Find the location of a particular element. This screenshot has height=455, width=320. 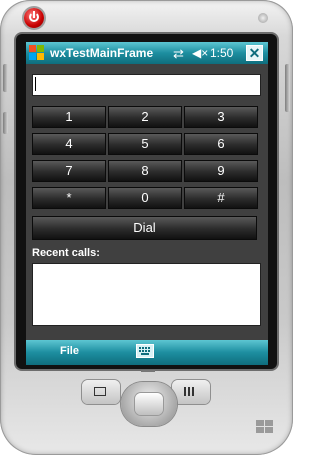

dpad-center-button is located at coordinates (149, 404).